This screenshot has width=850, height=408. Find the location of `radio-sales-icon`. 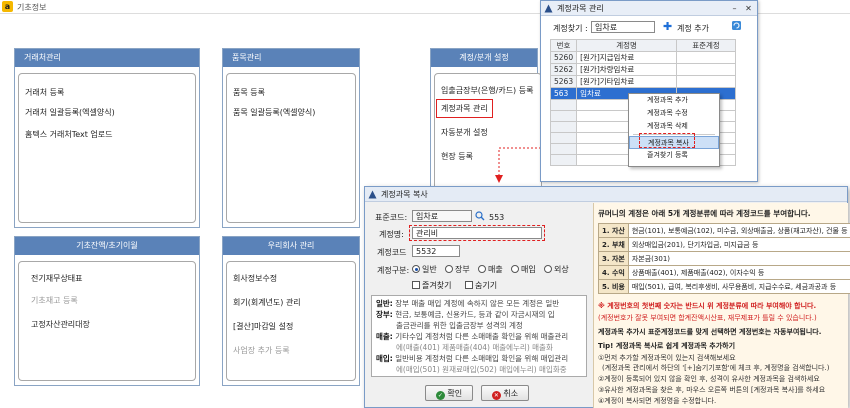

radio-sales-icon is located at coordinates (482, 269).